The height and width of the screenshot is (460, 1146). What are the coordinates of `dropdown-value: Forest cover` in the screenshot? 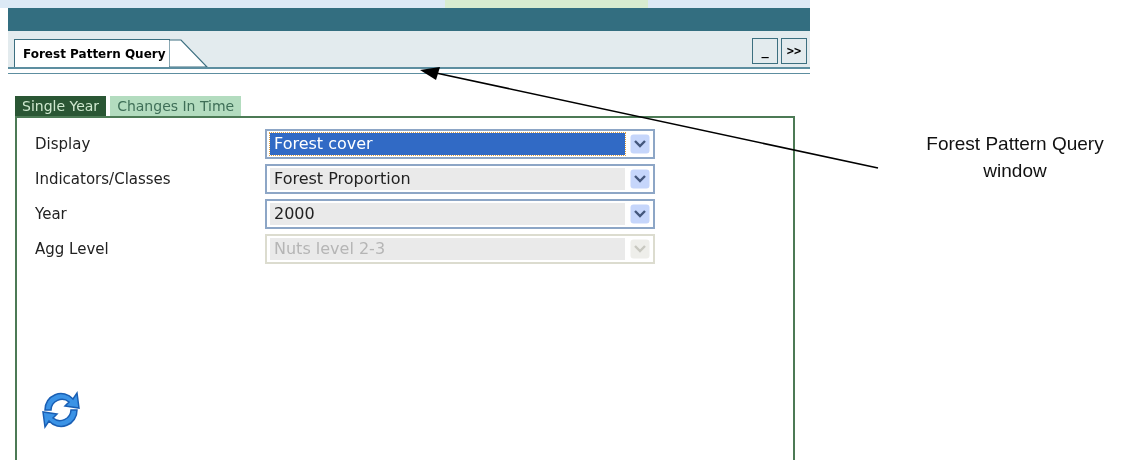 It's located at (447, 143).